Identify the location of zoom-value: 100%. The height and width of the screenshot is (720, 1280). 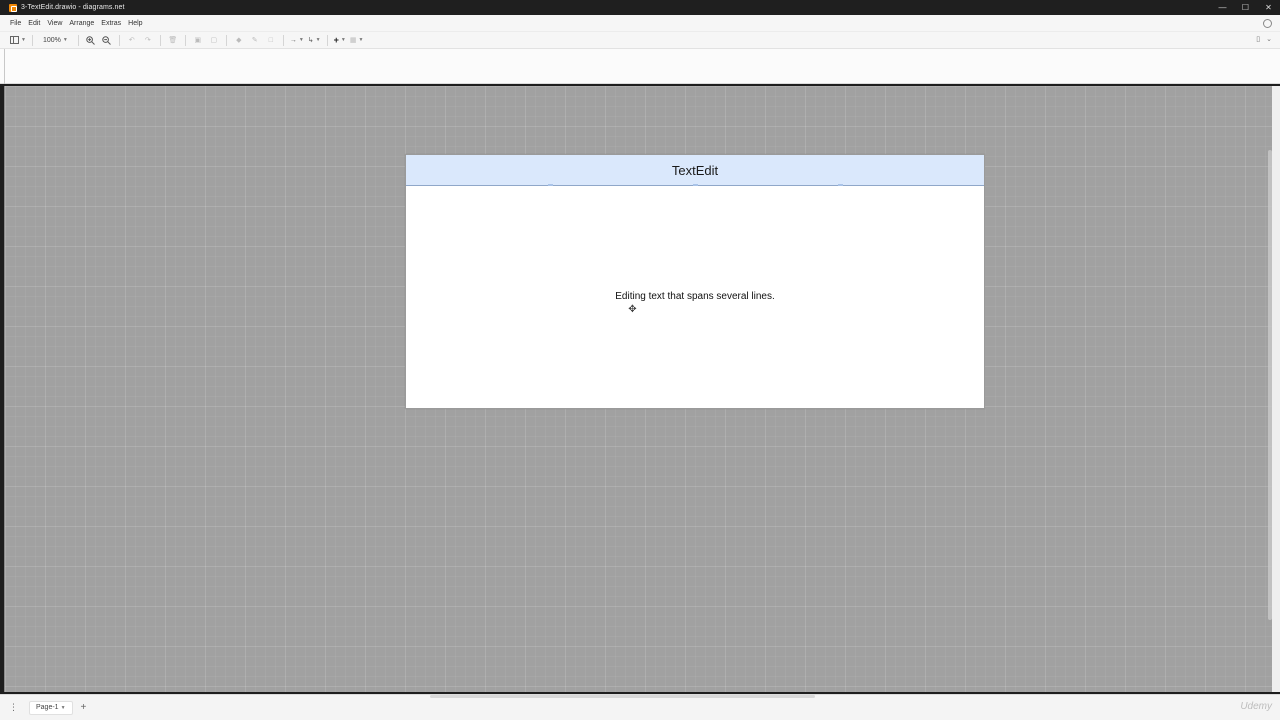
(51, 40).